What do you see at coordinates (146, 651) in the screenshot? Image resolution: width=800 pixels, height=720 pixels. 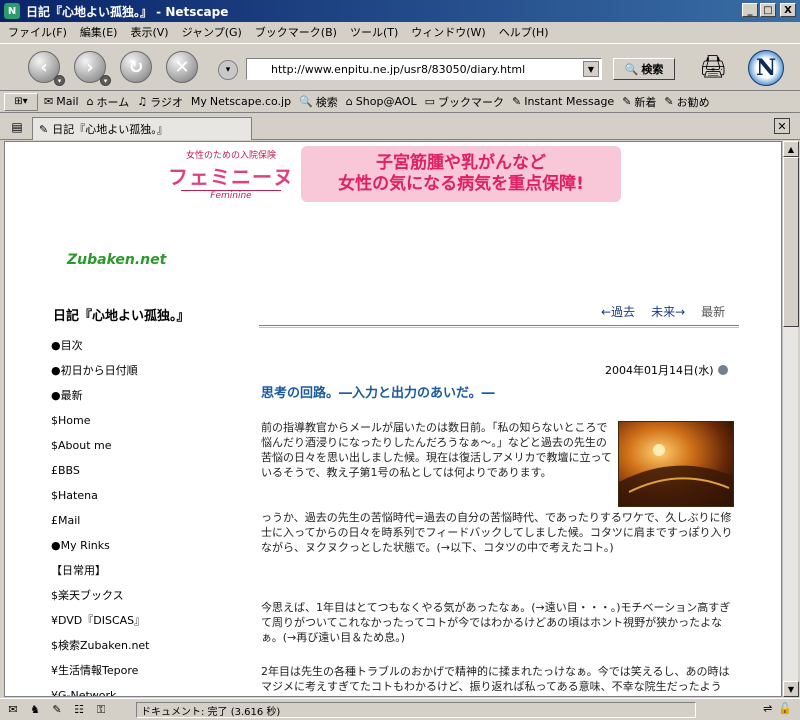 I see `side-menu-item: $検索Zubaken.net` at bounding box center [146, 651].